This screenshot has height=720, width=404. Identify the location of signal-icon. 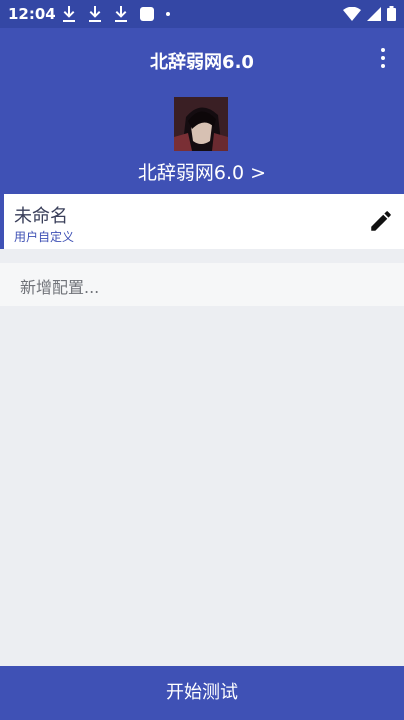
(374, 13).